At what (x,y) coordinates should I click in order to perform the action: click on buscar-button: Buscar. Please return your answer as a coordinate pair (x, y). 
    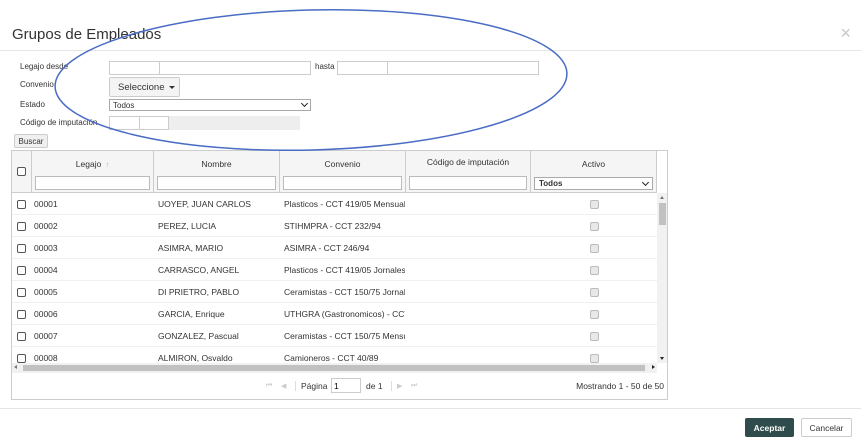
    Looking at the image, I should click on (31, 141).